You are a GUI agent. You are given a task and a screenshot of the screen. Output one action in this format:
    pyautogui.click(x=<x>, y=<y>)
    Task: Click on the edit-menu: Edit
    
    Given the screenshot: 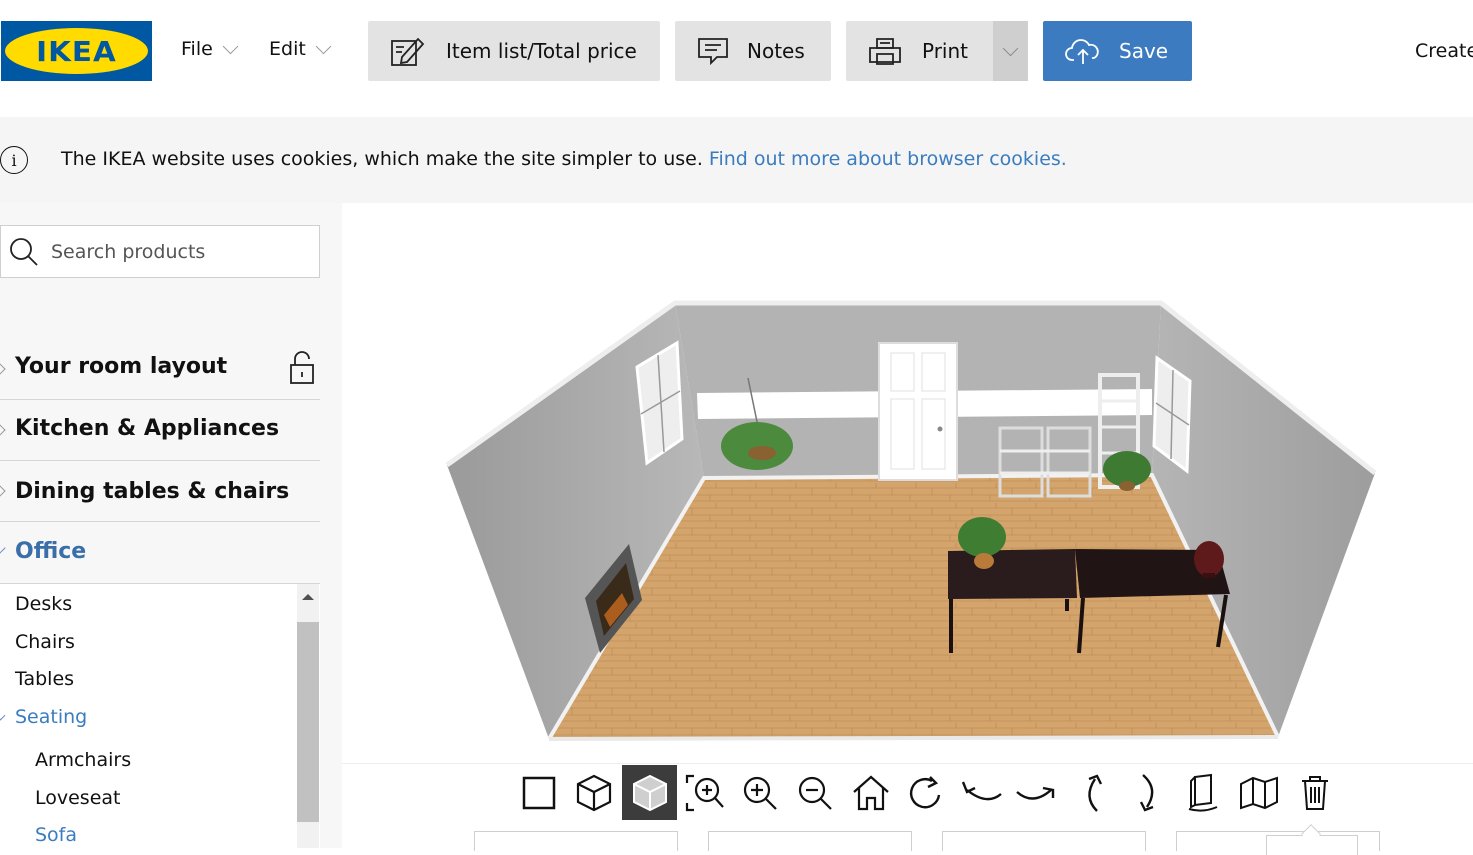 What is the action you would take?
    pyautogui.click(x=300, y=49)
    